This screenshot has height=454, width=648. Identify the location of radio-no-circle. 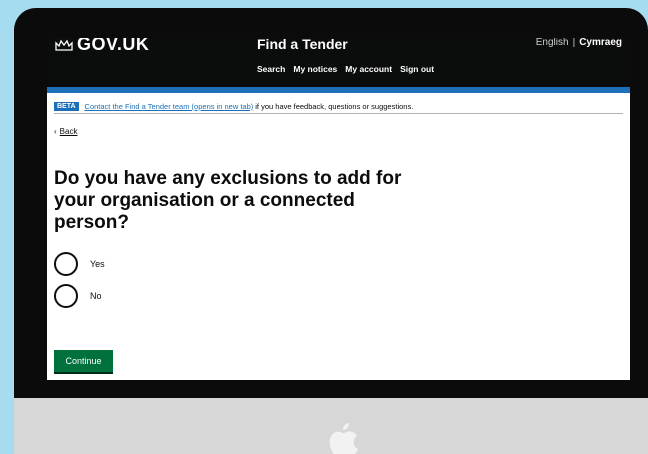
(66, 296).